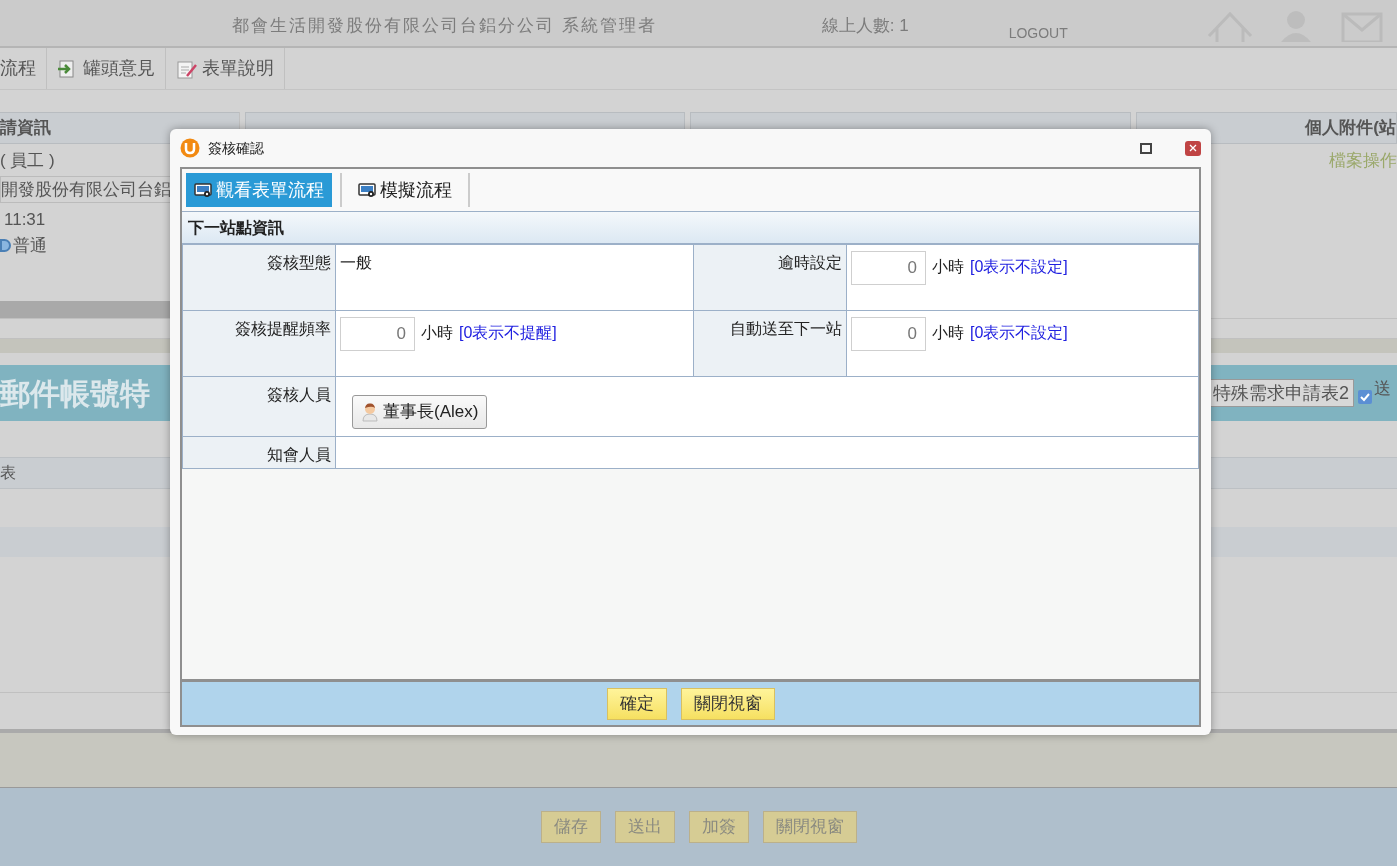  What do you see at coordinates (405, 190) in the screenshot?
I see `tab: 模擬流程` at bounding box center [405, 190].